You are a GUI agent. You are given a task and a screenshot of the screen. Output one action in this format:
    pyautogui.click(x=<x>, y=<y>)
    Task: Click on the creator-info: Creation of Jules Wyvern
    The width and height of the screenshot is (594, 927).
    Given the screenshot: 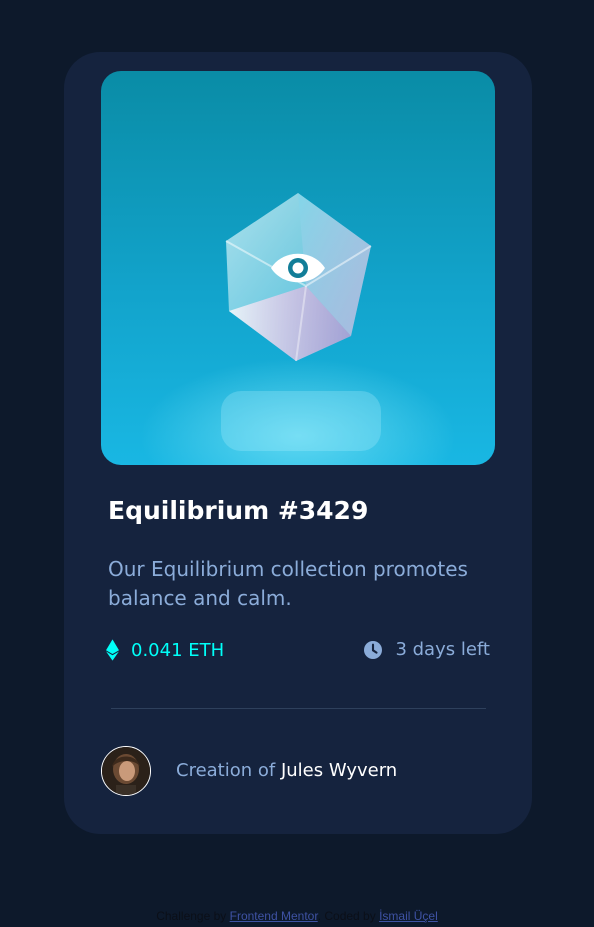 What is the action you would take?
    pyautogui.click(x=286, y=770)
    